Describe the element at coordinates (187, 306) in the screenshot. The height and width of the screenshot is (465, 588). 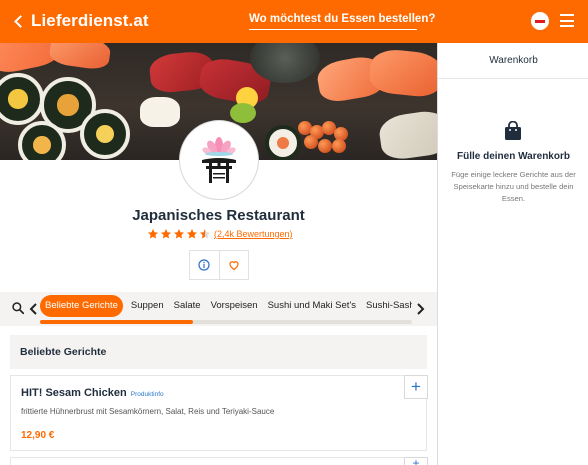
I see `tab-salate: Salate` at that location.